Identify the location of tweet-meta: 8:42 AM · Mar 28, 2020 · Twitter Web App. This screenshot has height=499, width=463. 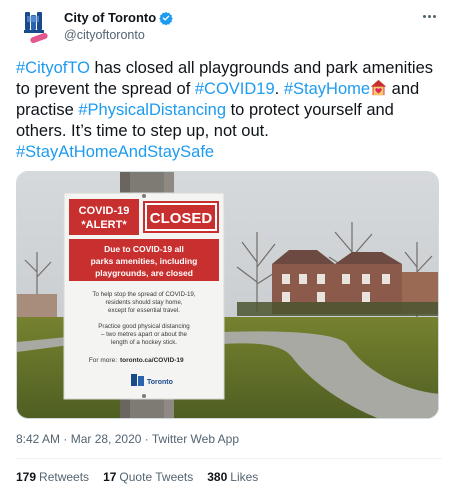
(128, 439).